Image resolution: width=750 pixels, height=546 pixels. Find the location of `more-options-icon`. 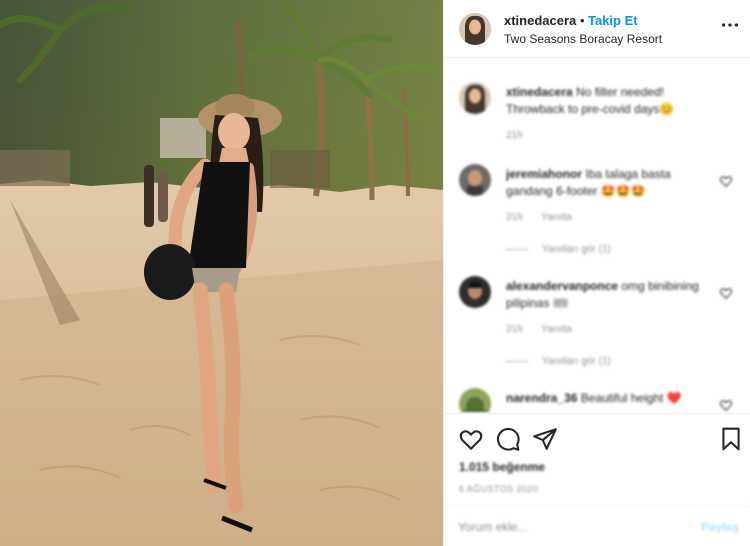

more-options-icon is located at coordinates (730, 25).